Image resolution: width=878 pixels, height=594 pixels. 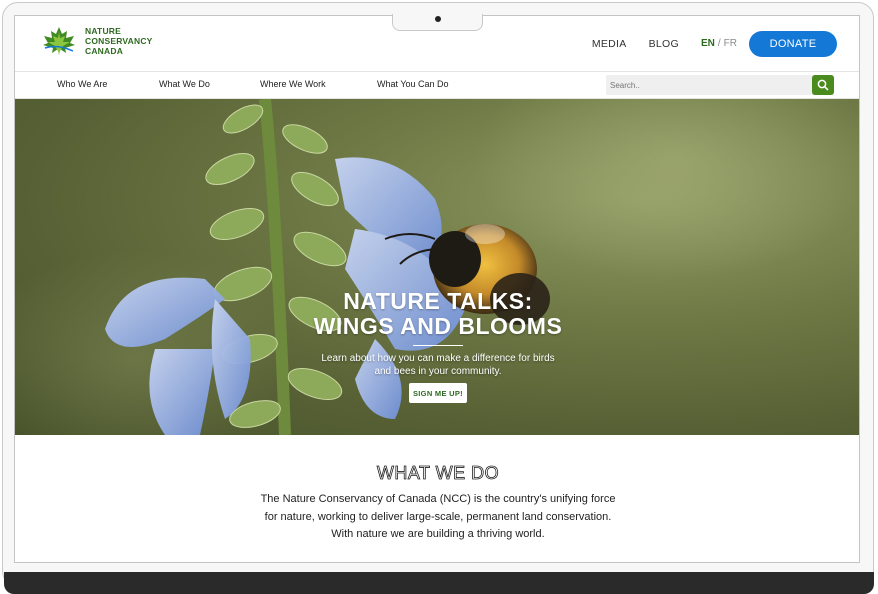 What do you see at coordinates (82, 84) in the screenshot?
I see `nav-who-we-are: Who We Are` at bounding box center [82, 84].